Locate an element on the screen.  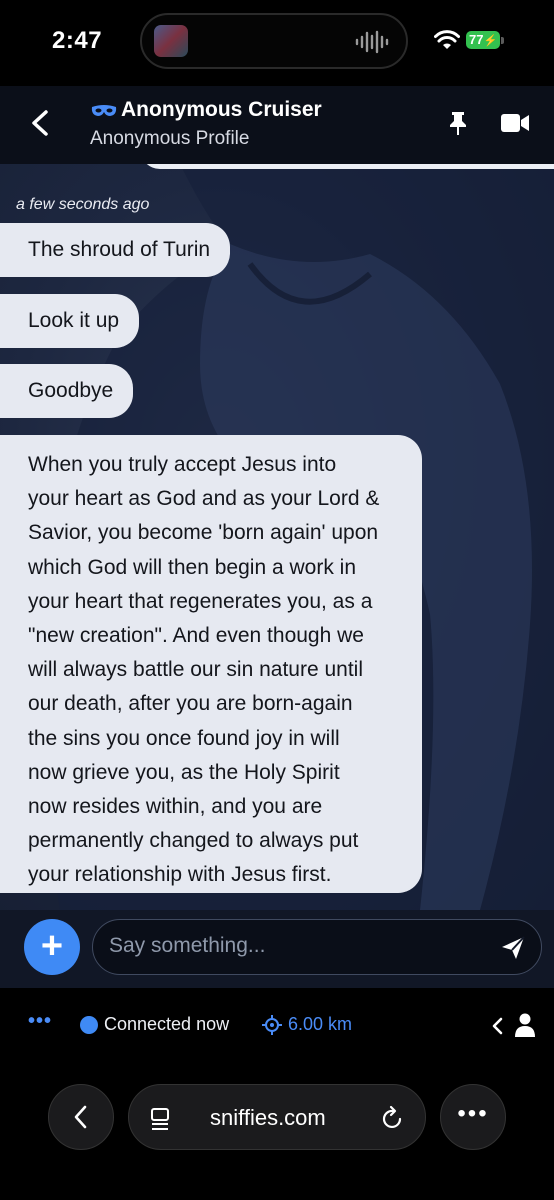
message-bubble: Look it up is located at coordinates (70, 321).